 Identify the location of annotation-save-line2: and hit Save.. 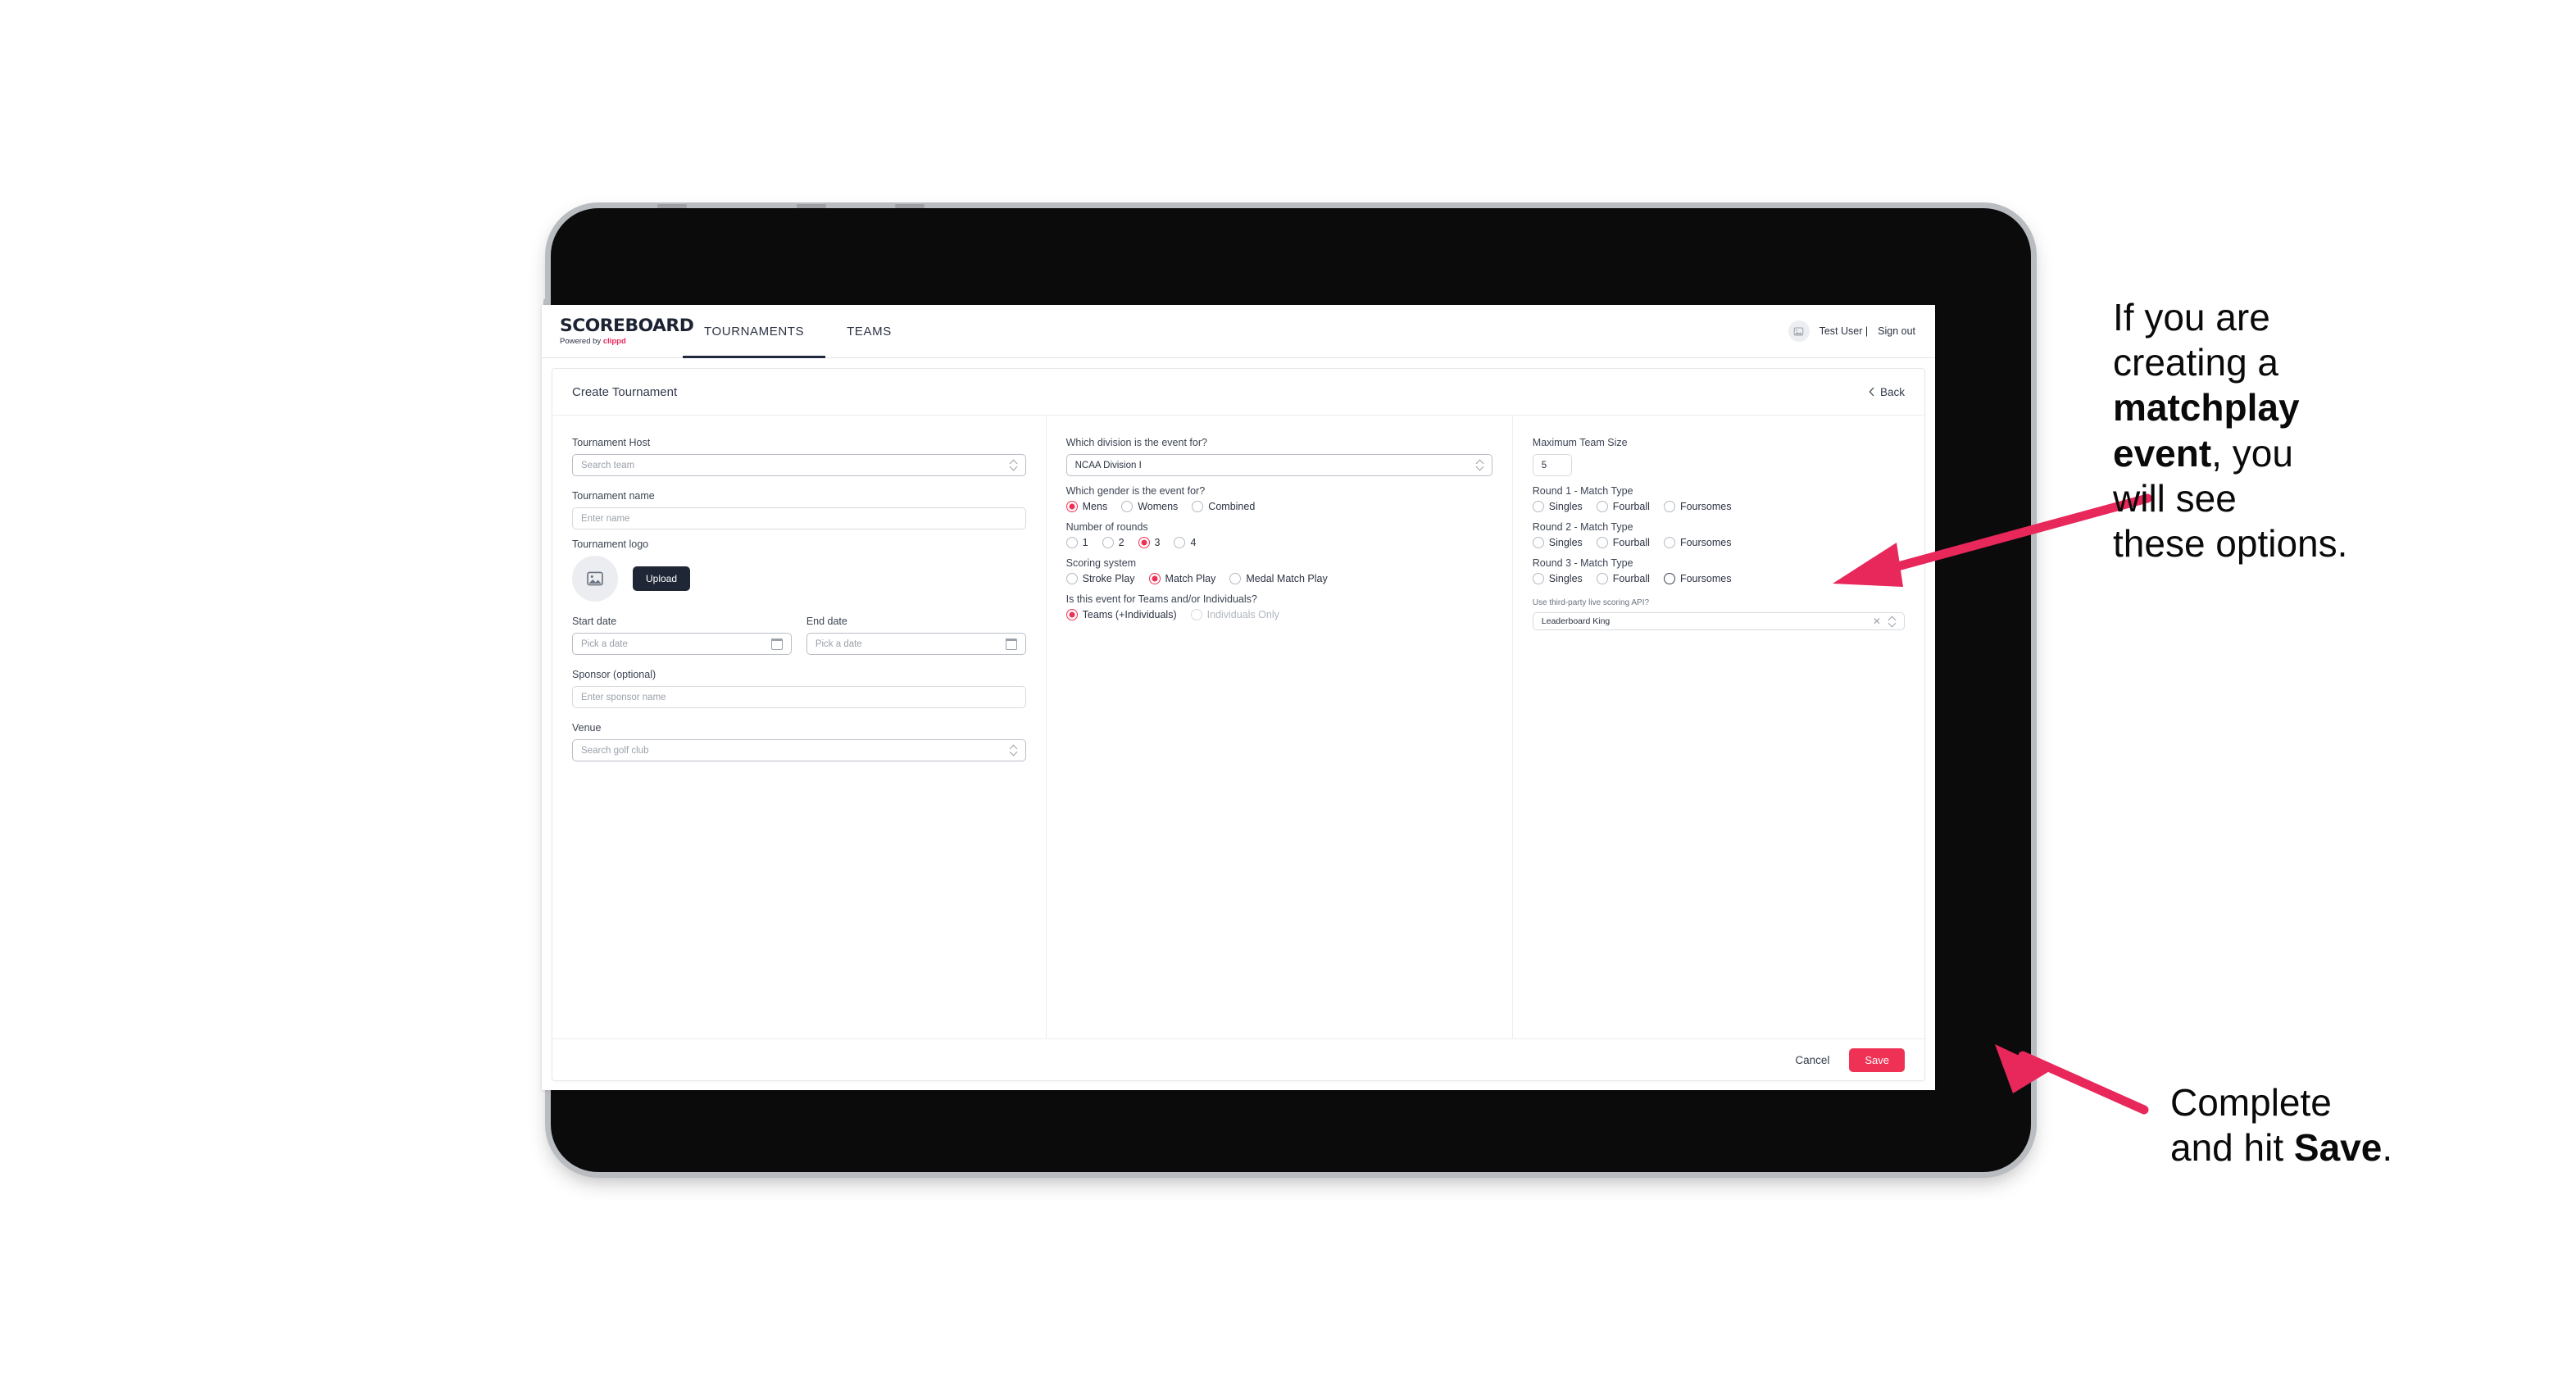
(2363, 1147).